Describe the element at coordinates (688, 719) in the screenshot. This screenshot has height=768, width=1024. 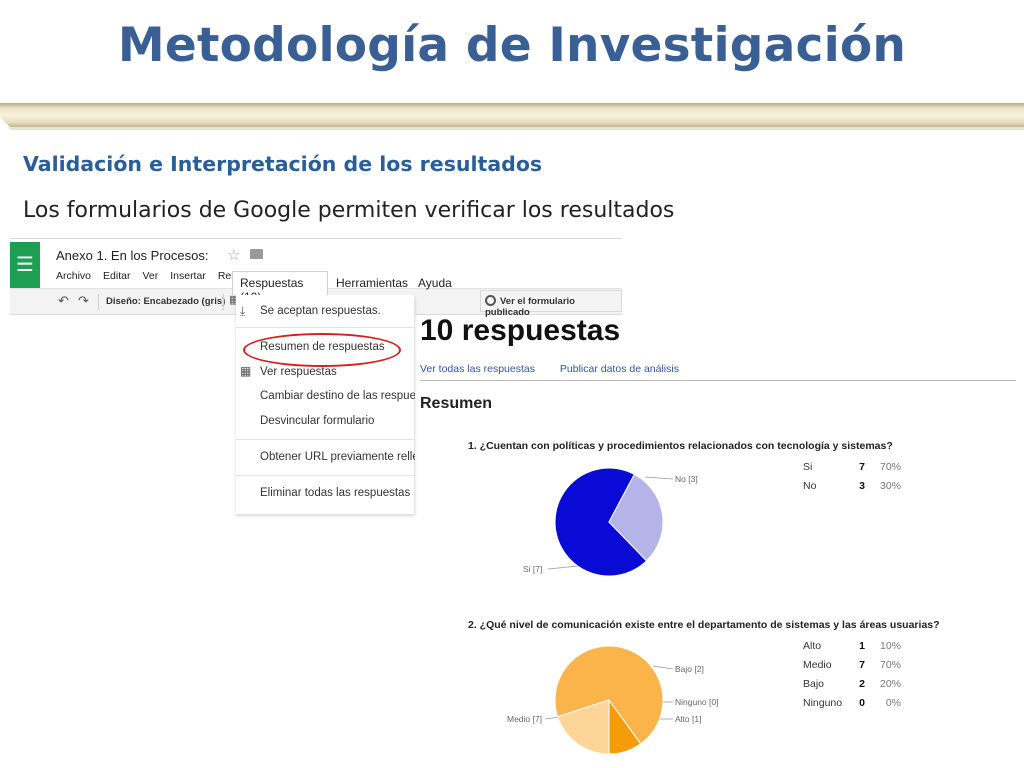
I see `pie-slice-label: Alto [1]` at that location.